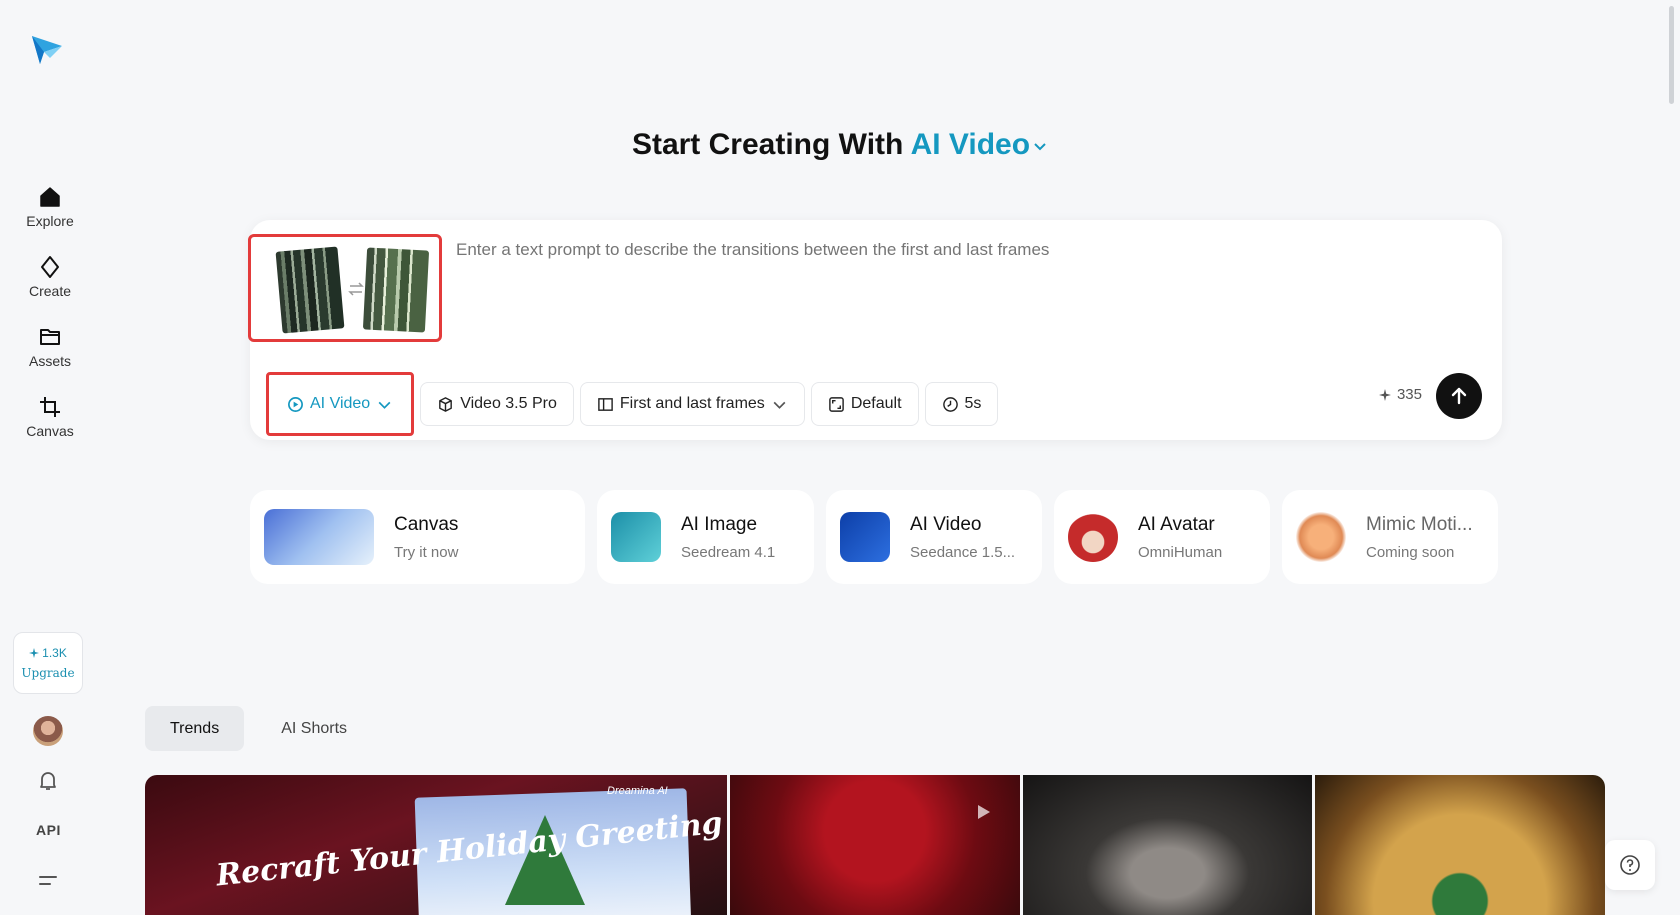 The height and width of the screenshot is (915, 1680). I want to click on content-tabs: Trends AI Shorts, so click(258, 728).